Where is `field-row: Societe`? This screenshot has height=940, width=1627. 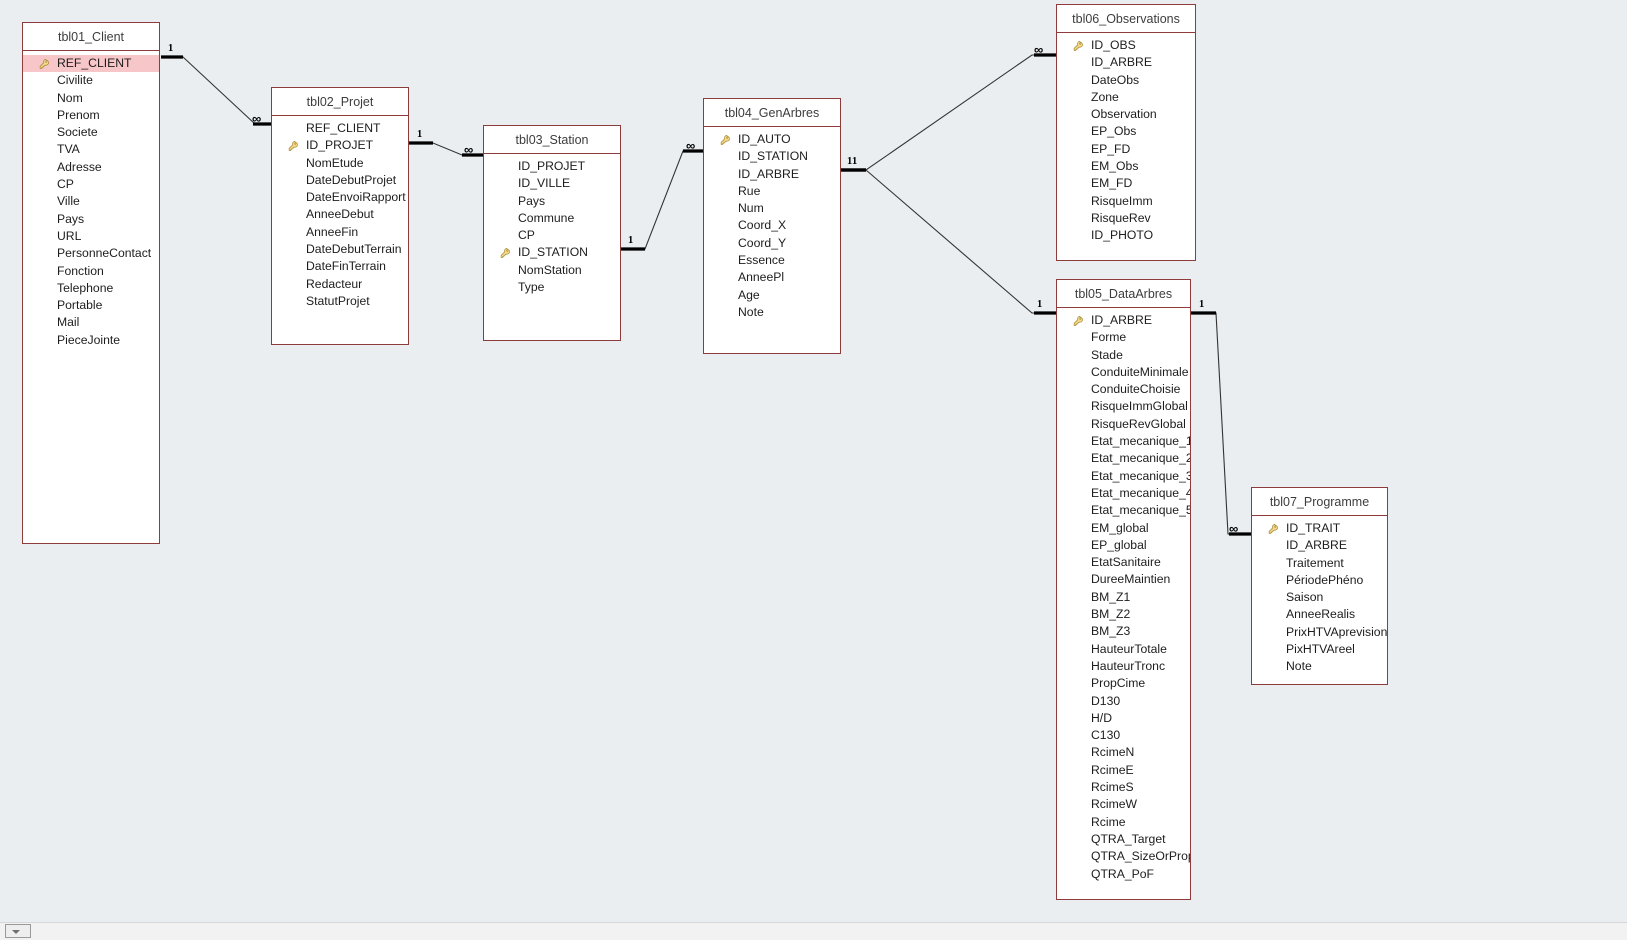
field-row: Societe is located at coordinates (91, 132).